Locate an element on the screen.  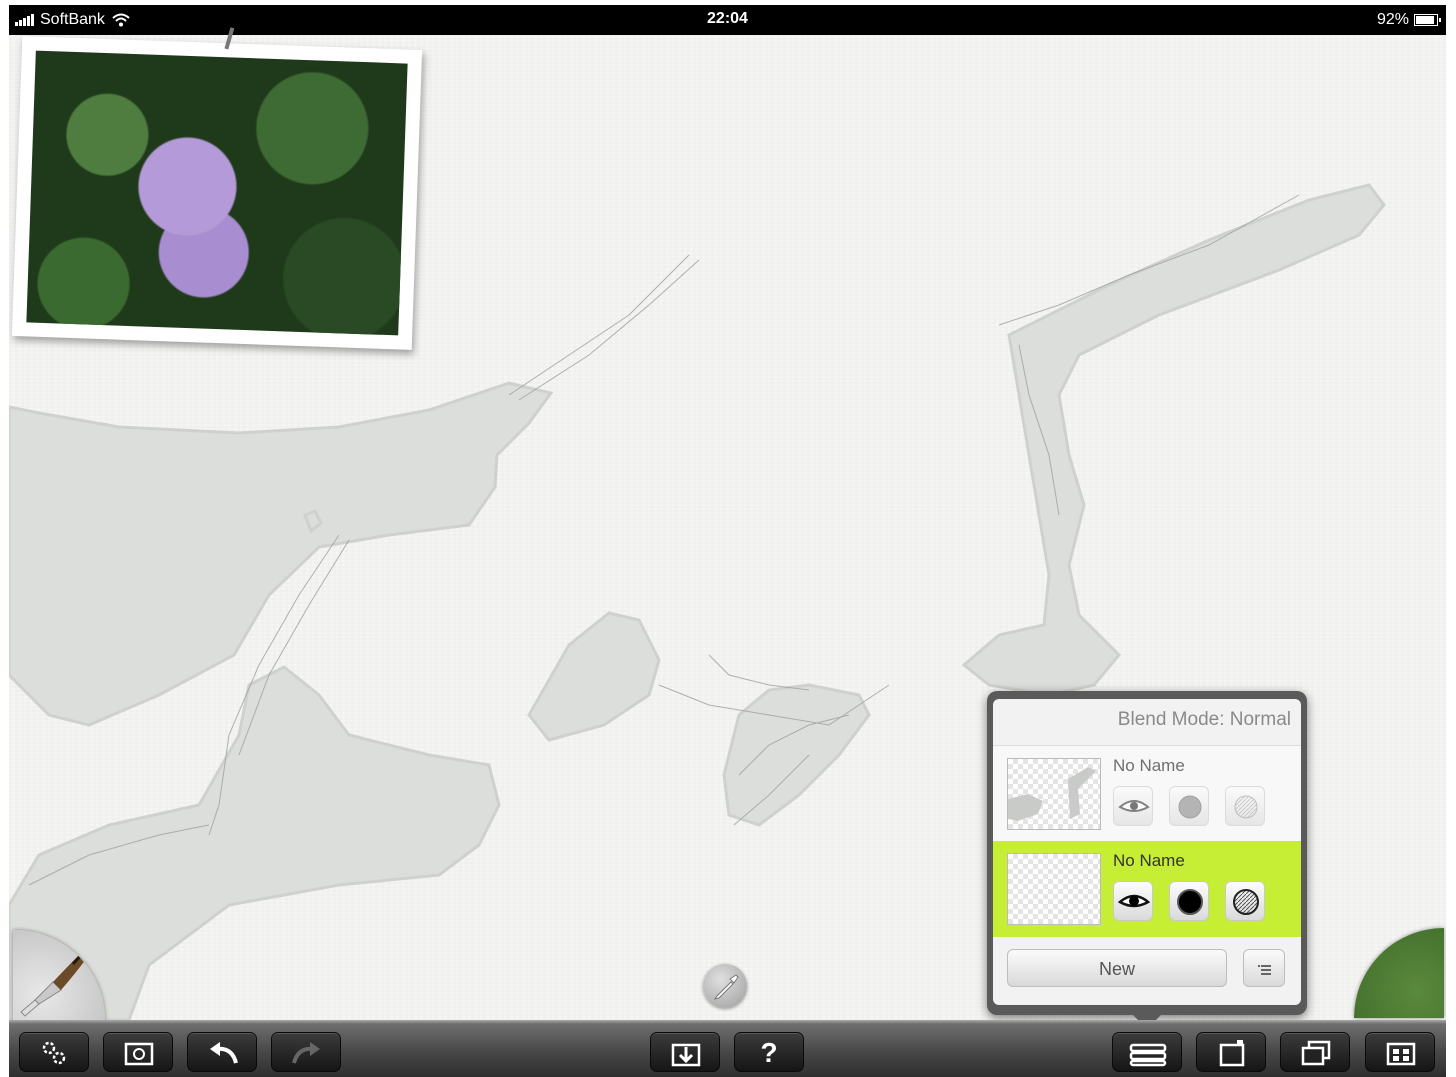
layer-menu-button is located at coordinates (1264, 968).